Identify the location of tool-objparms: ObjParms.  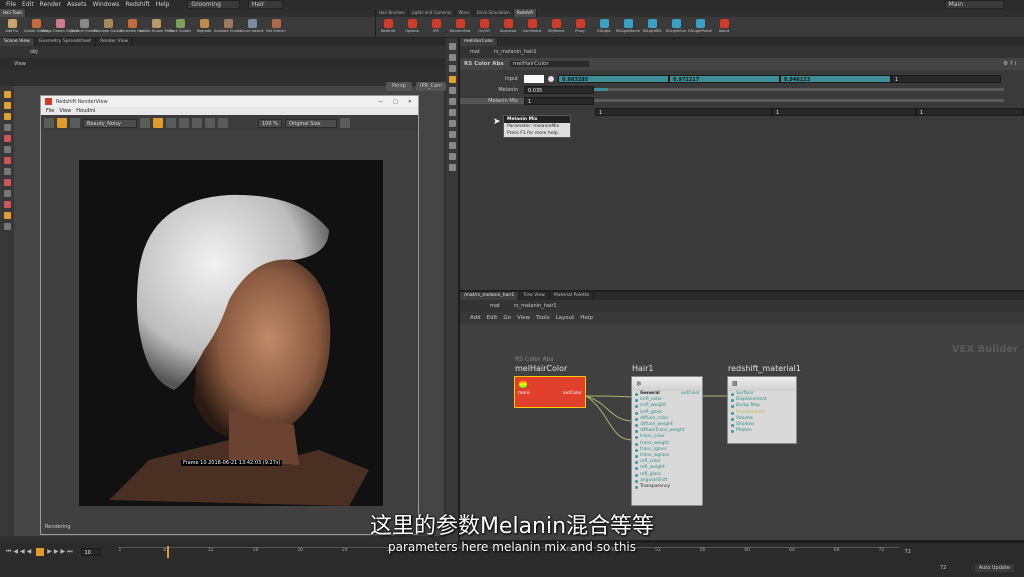
(556, 26).